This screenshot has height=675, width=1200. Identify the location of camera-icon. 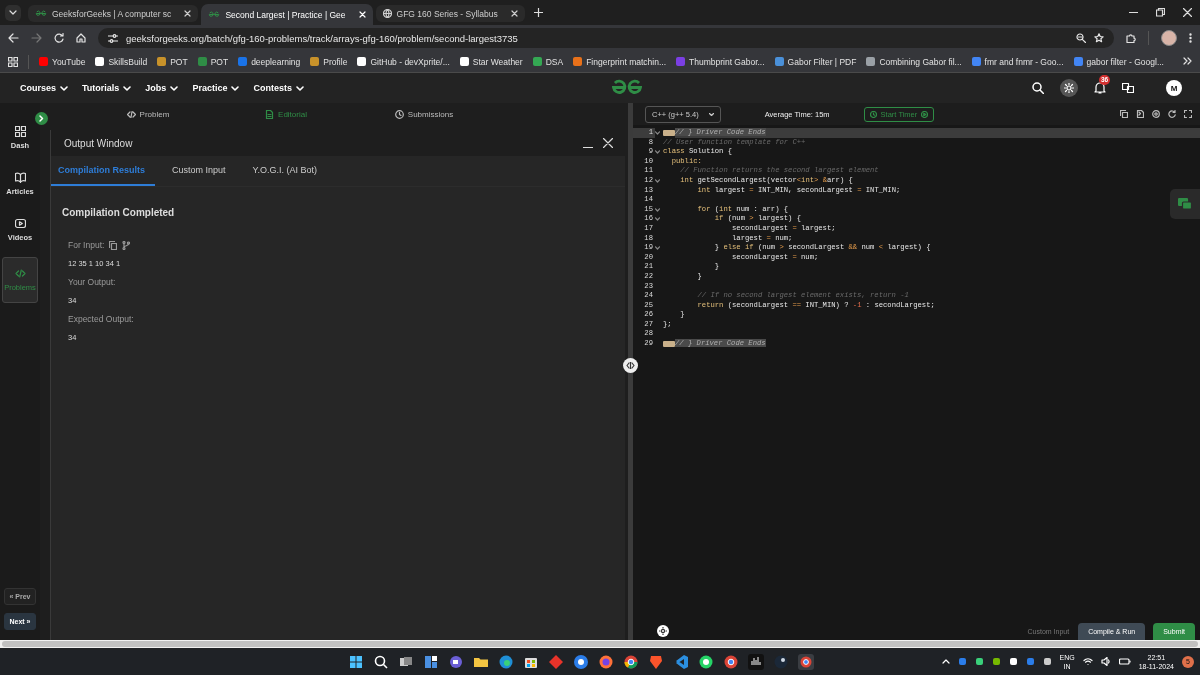
(456, 661).